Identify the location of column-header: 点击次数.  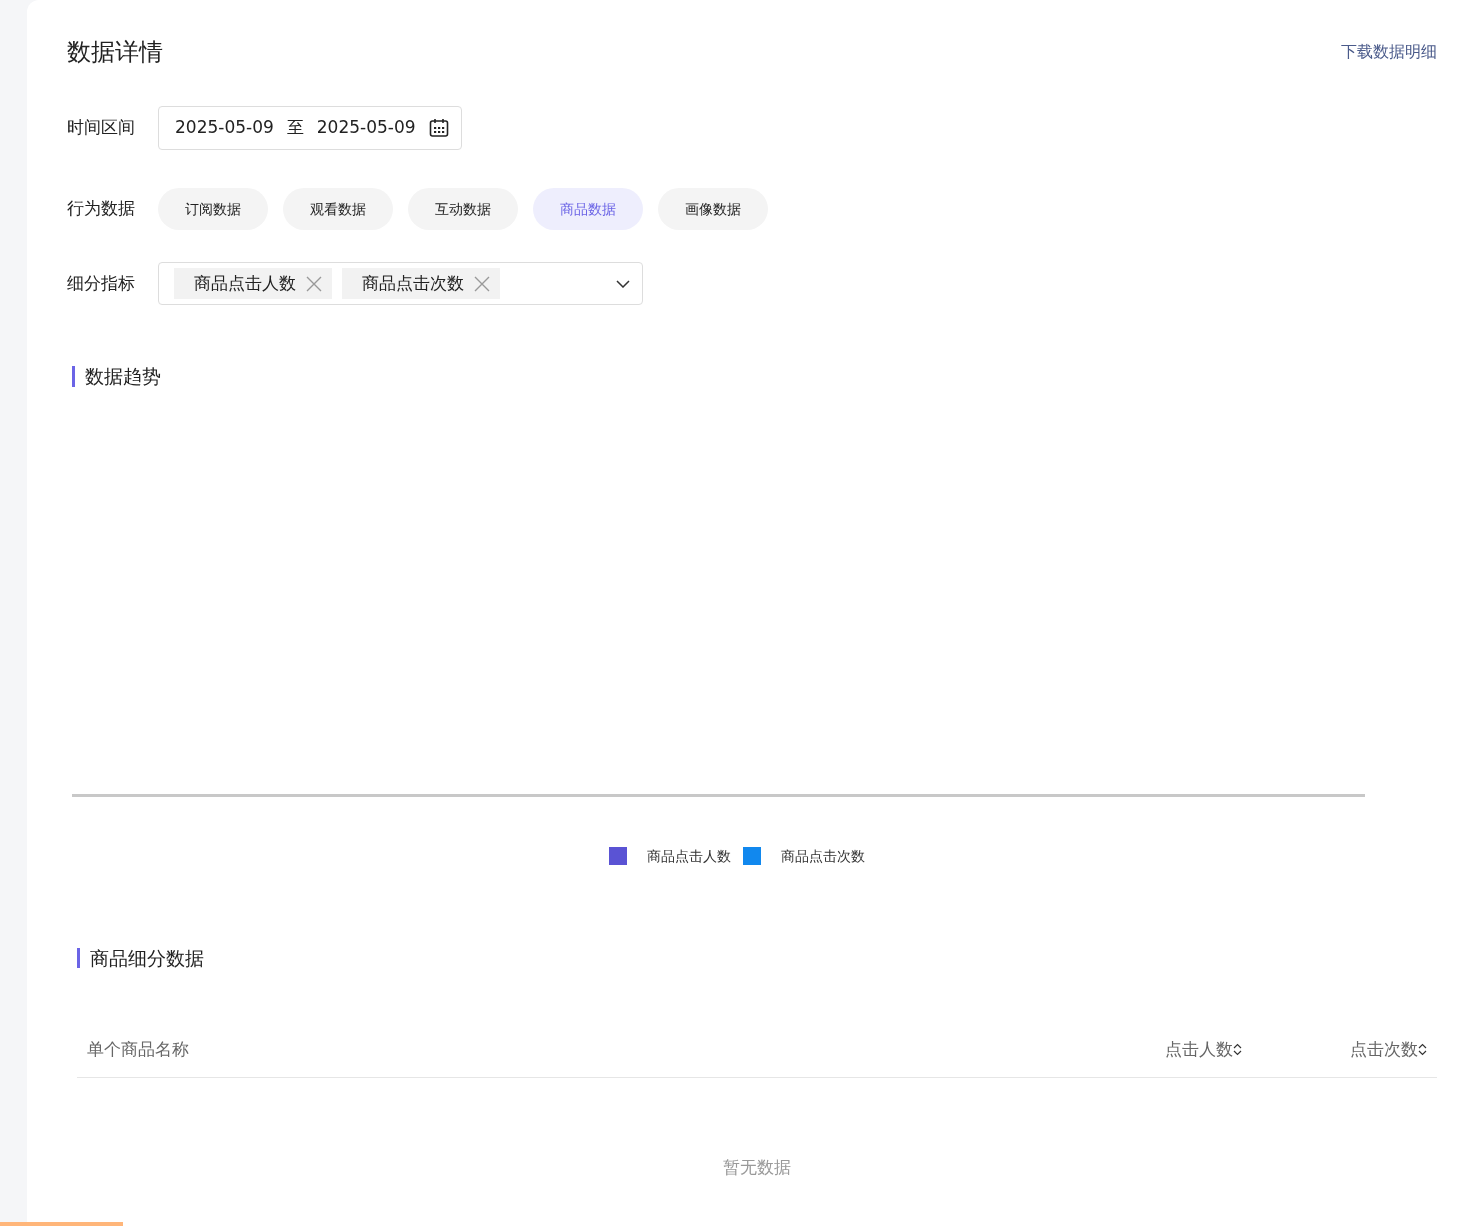
(1388, 1049).